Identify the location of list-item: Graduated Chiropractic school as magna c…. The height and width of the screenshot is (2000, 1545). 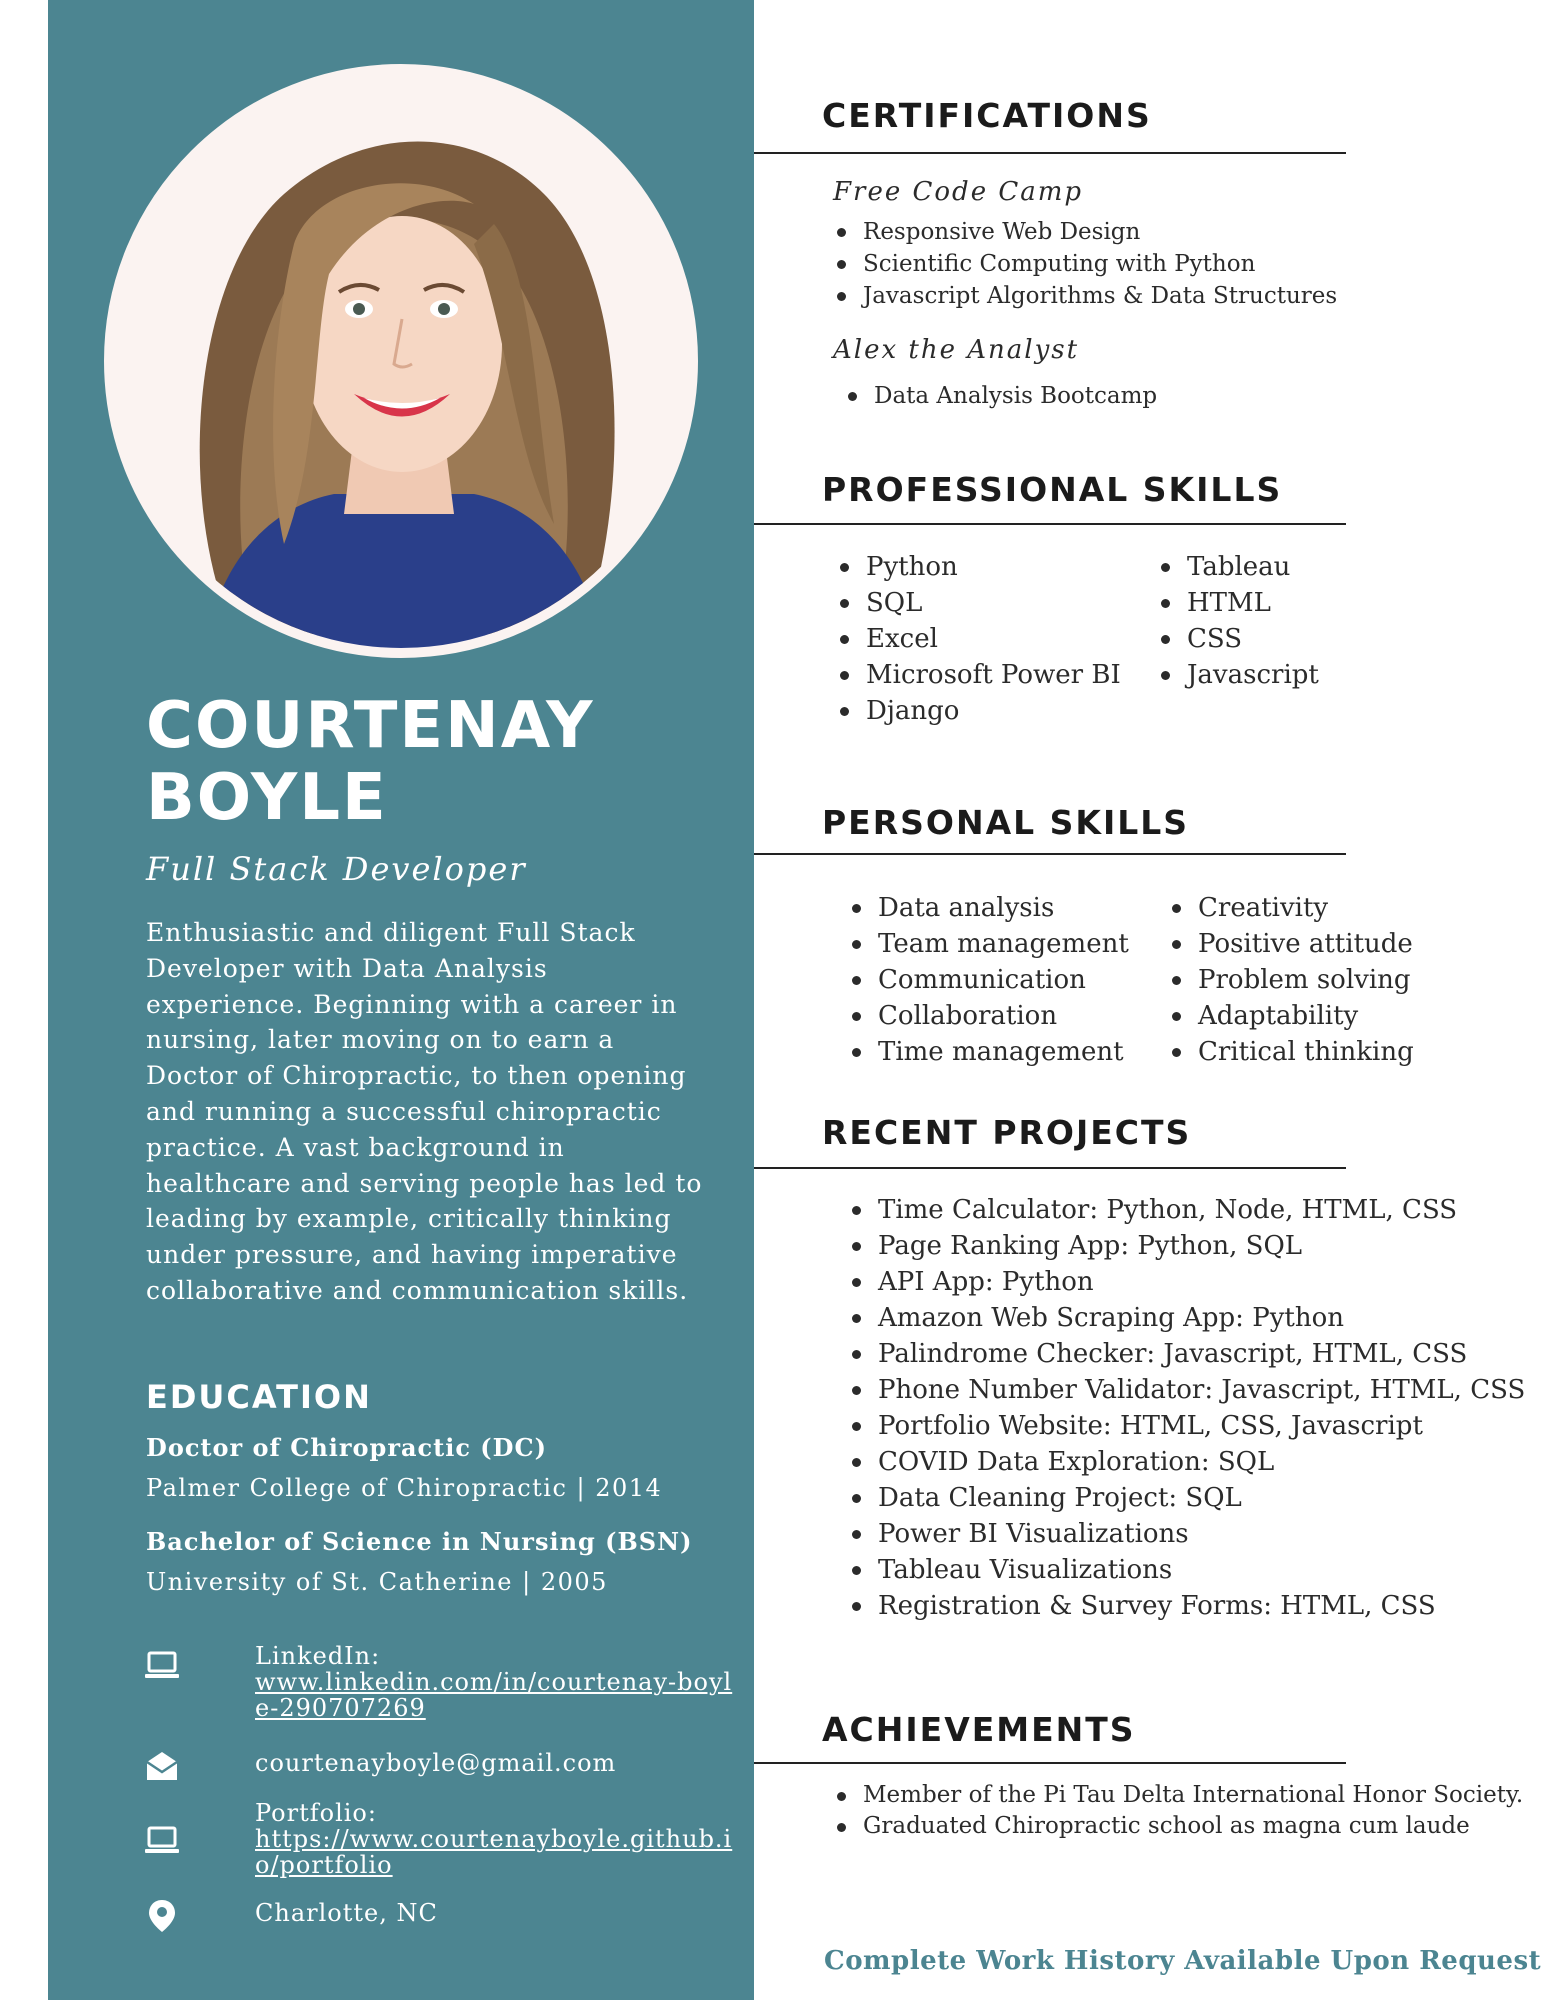
(1151, 1826).